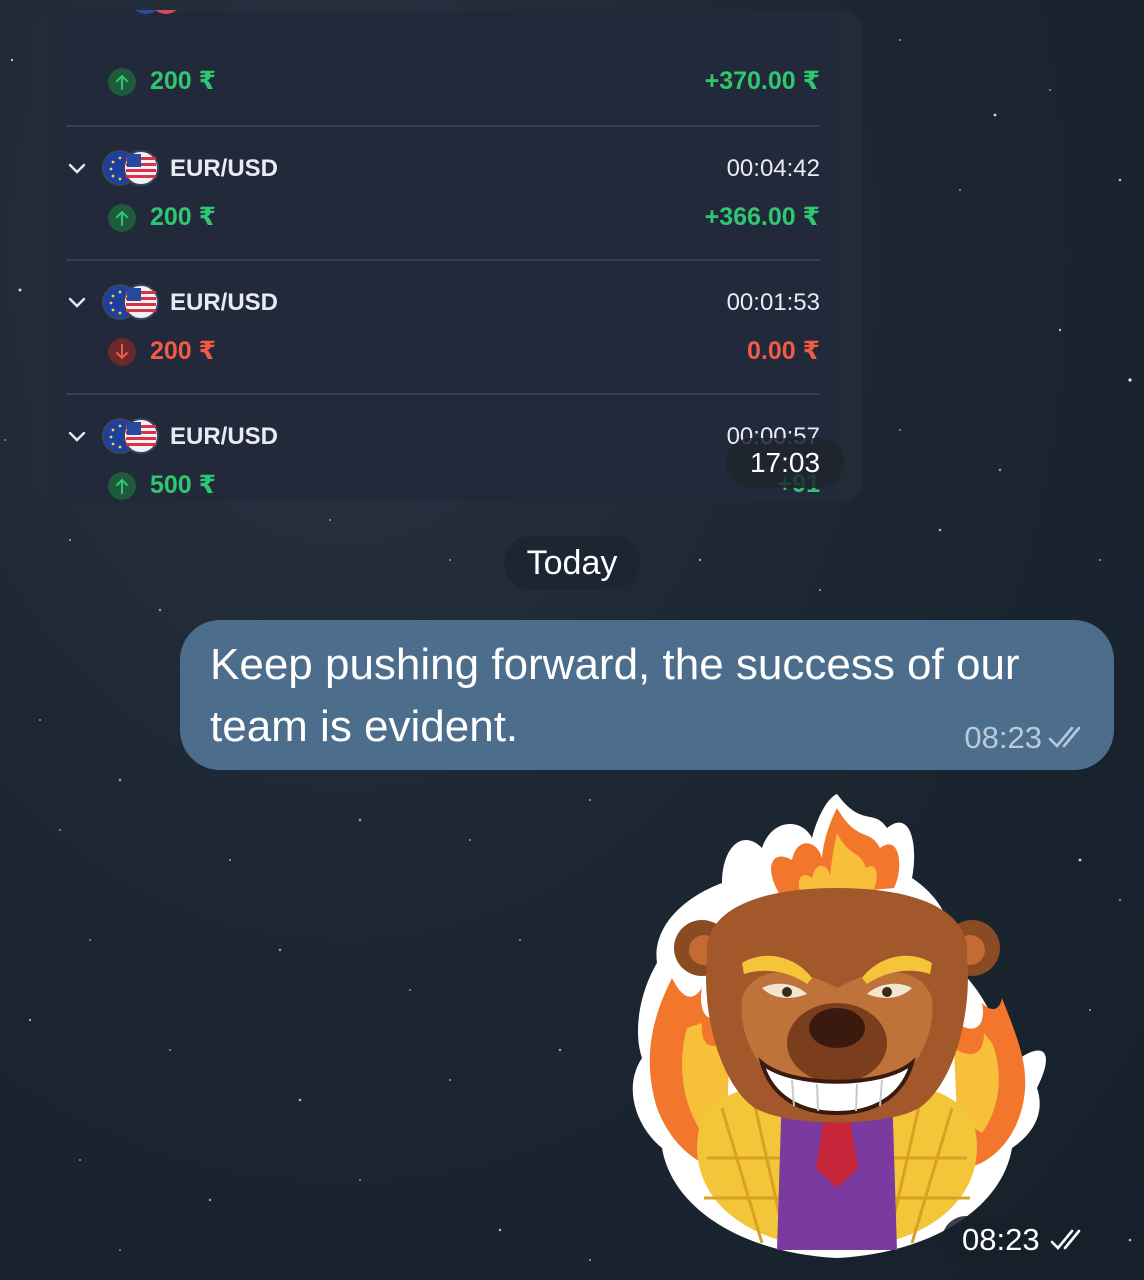 The image size is (1144, 1280). What do you see at coordinates (572, 563) in the screenshot?
I see `date-separator: Today` at bounding box center [572, 563].